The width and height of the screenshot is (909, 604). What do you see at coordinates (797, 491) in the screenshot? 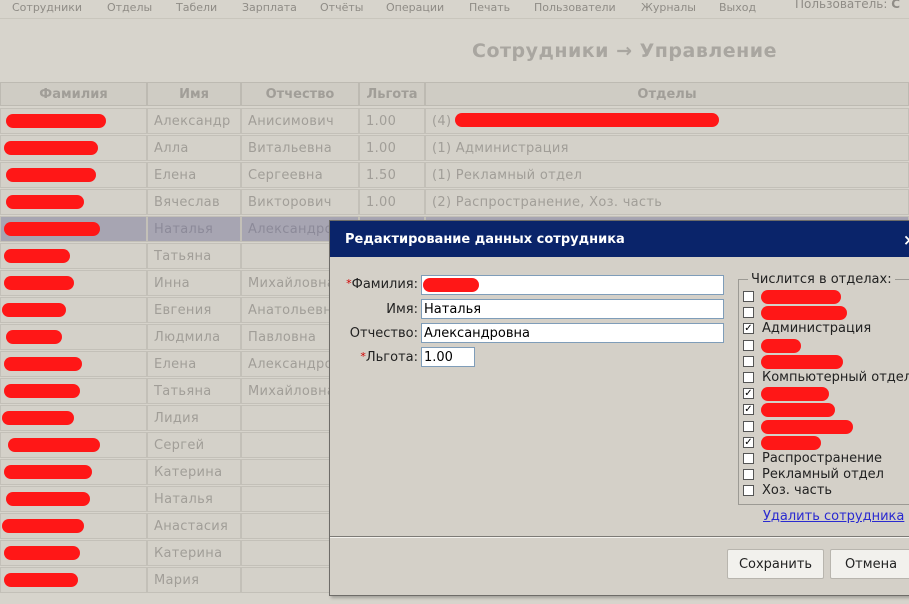
I see `department-label: Хоз. часть` at bounding box center [797, 491].